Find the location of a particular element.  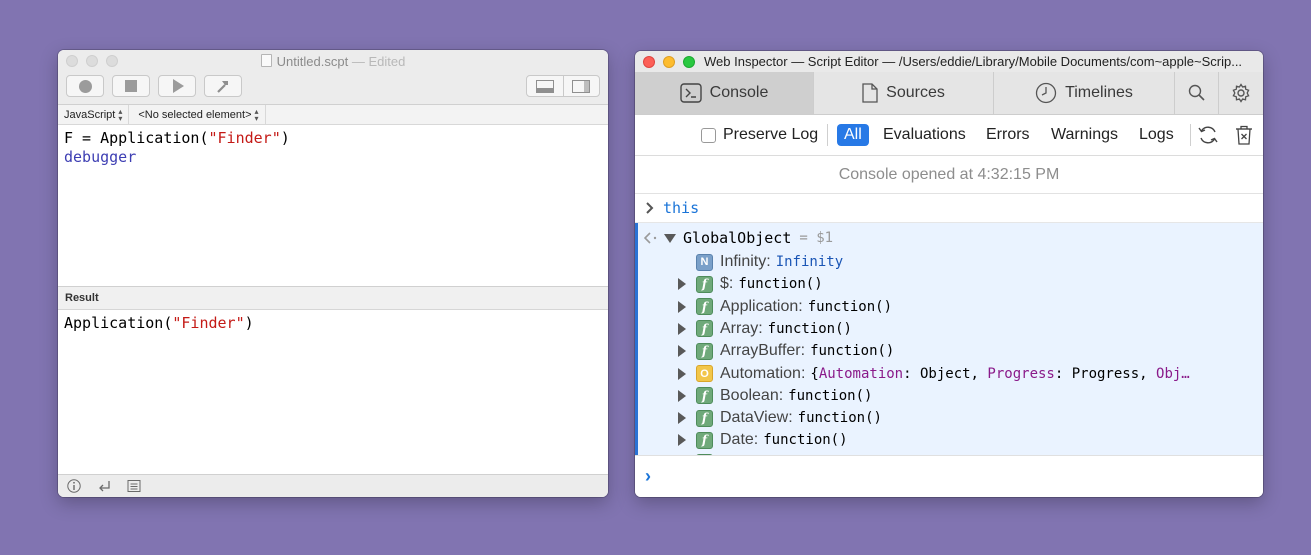

object-reference: = $1 is located at coordinates (816, 238).